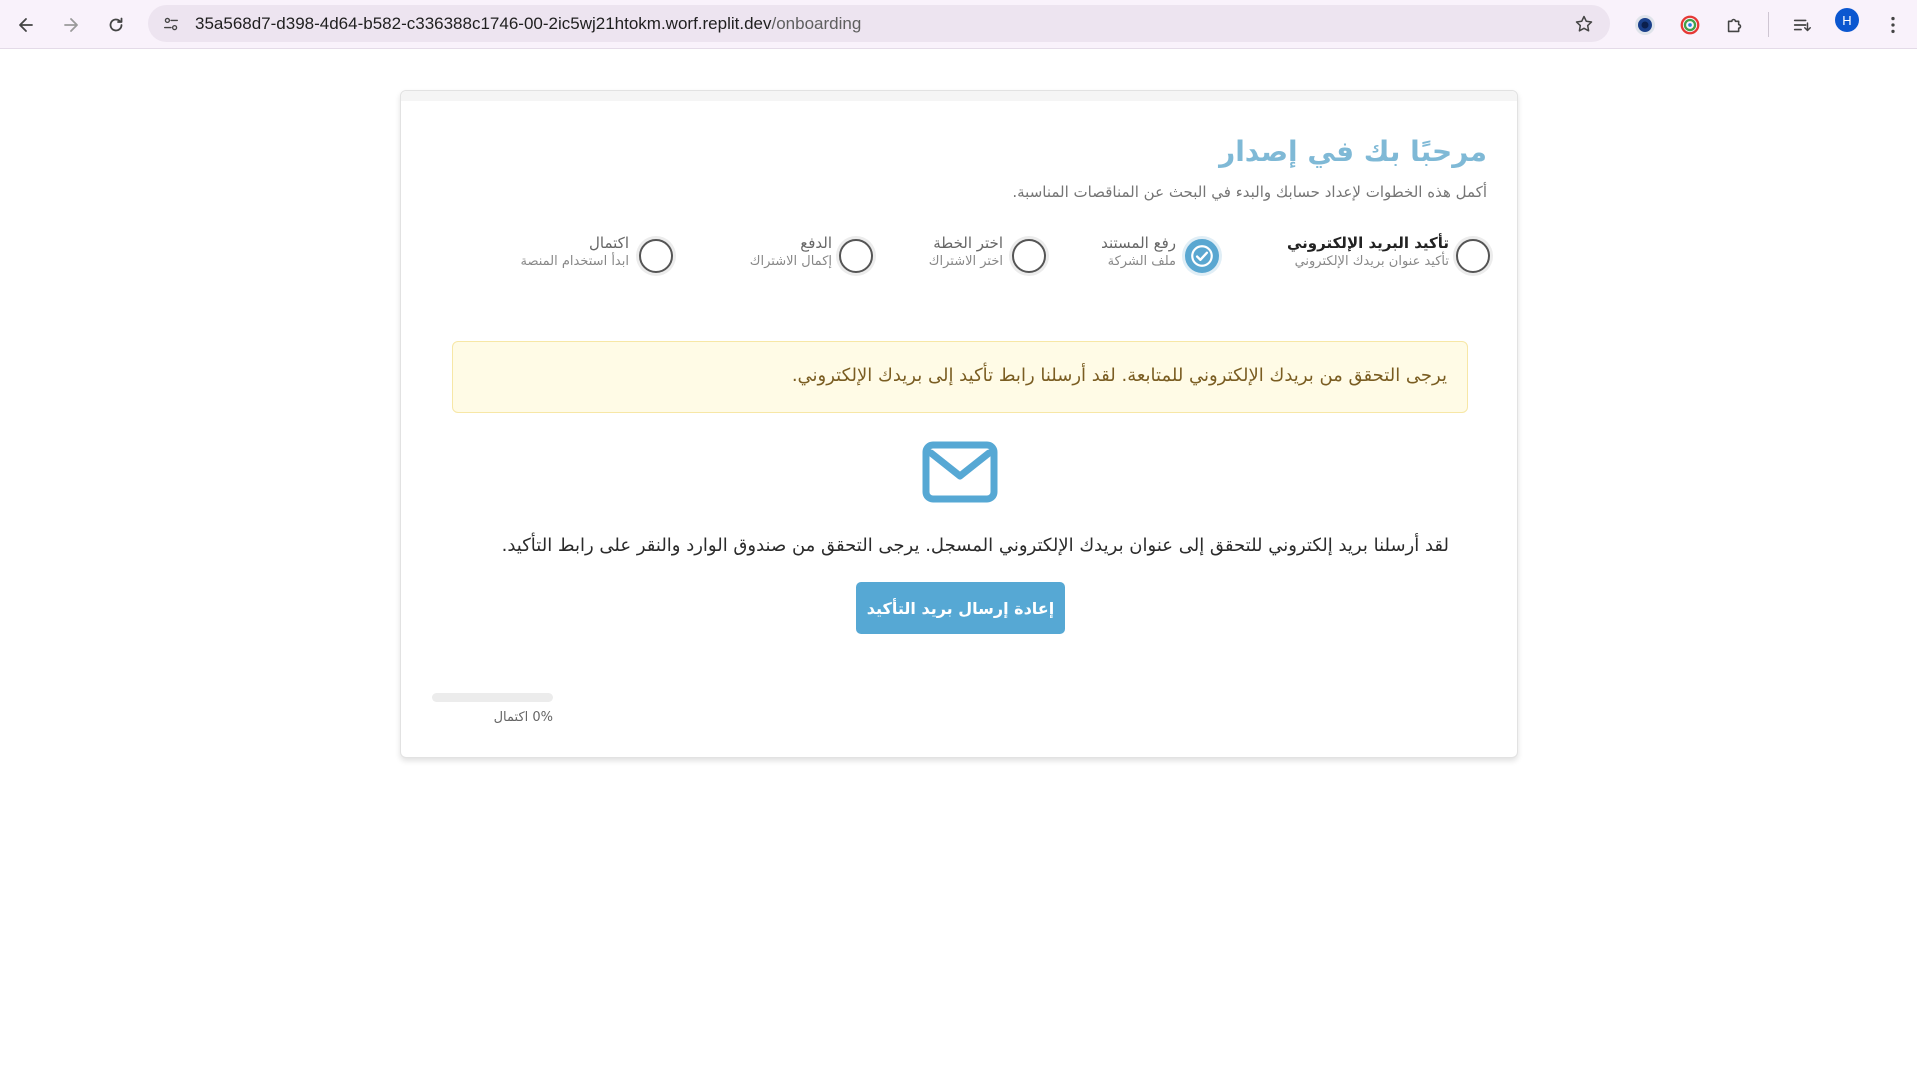  Describe the element at coordinates (171, 24) in the screenshot. I see `site-info-icon` at that location.